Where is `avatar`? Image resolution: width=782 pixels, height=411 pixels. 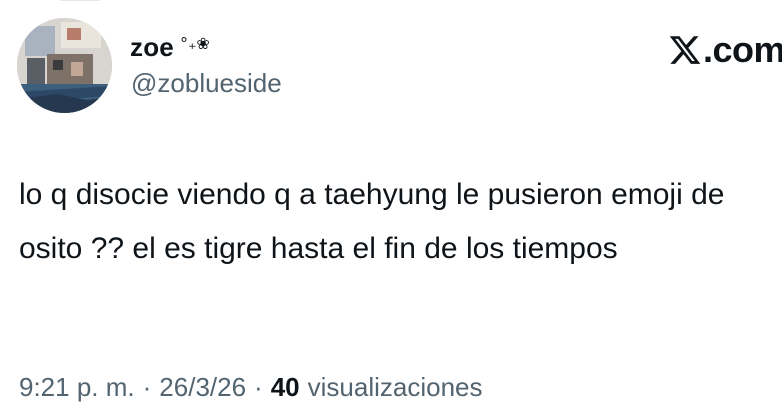
avatar is located at coordinates (64, 65).